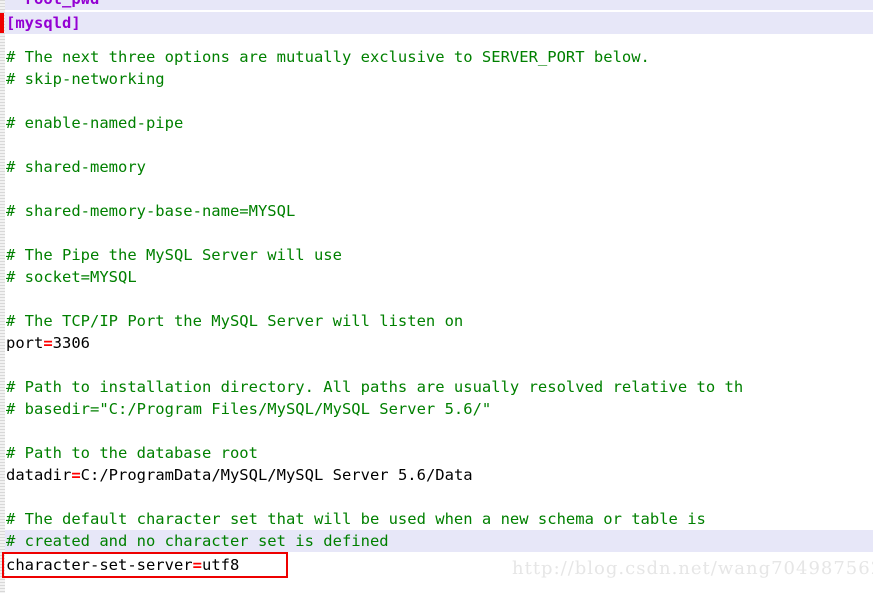 The height and width of the screenshot is (593, 873). I want to click on line-shared-memory-seg-comment: # shared-memory, so click(76, 167).